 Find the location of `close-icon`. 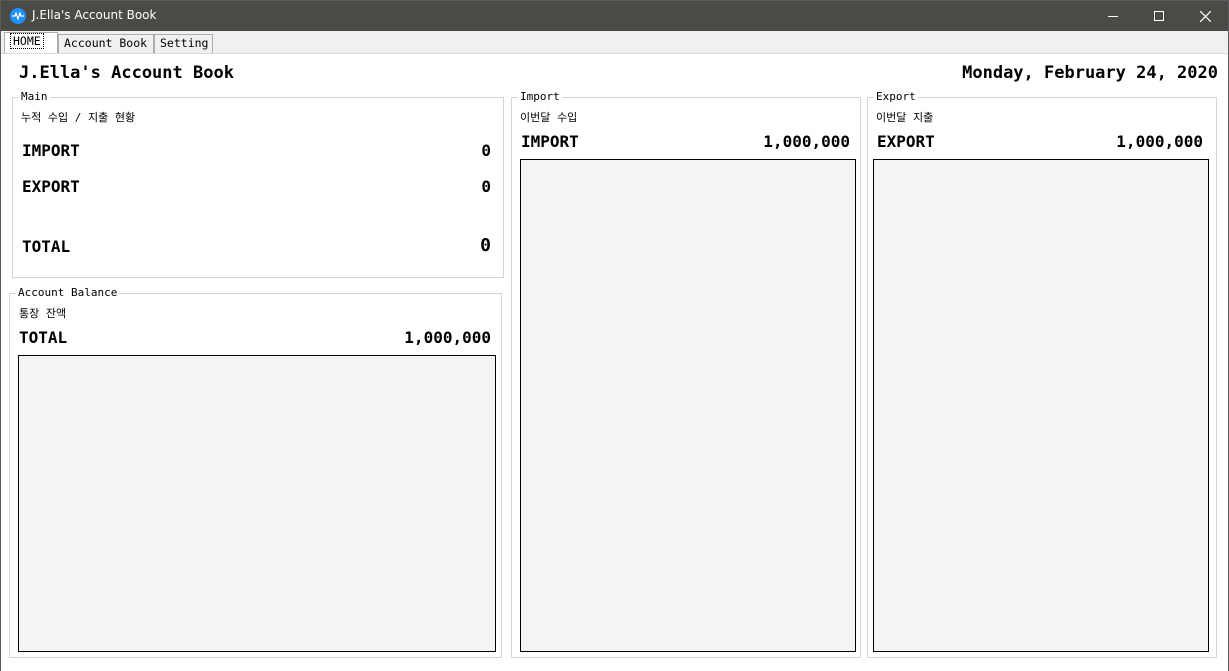

close-icon is located at coordinates (1205, 16).